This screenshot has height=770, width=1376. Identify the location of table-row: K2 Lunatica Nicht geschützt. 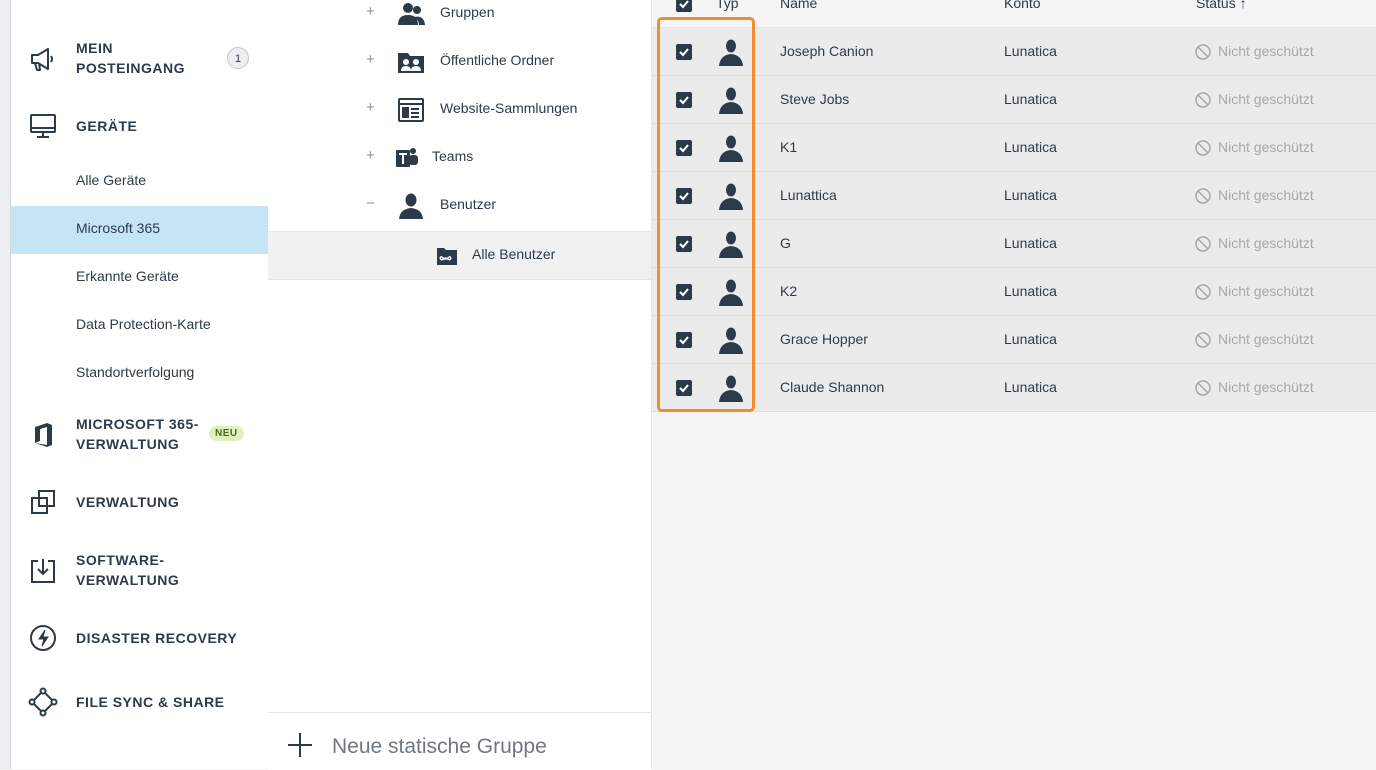
(1014, 292).